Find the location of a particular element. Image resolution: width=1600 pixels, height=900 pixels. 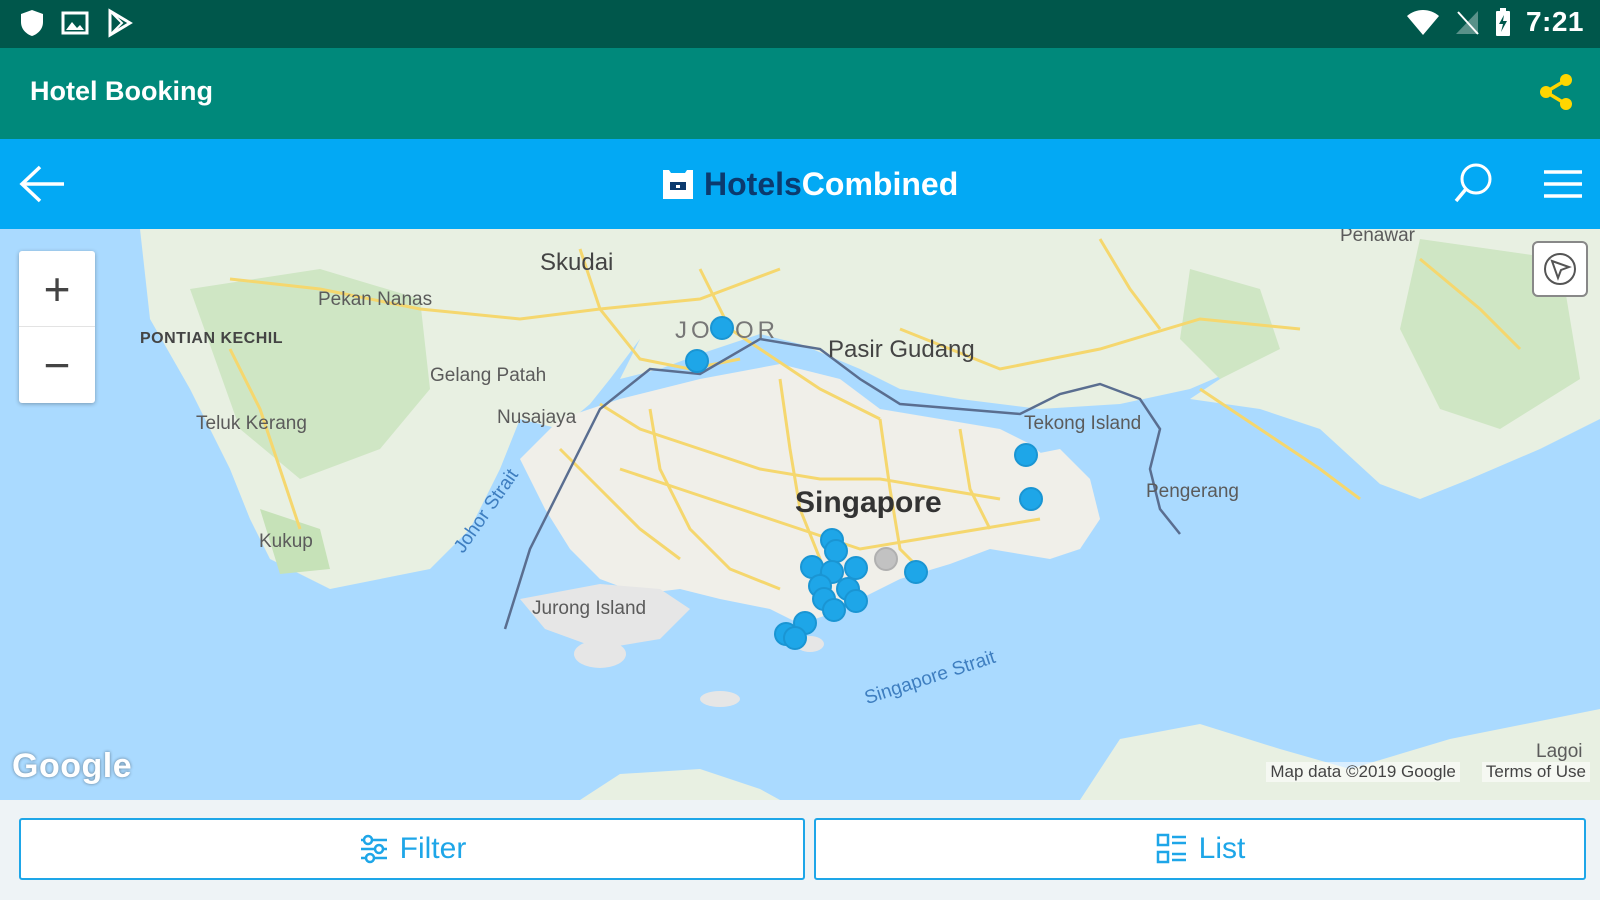

share-icon is located at coordinates (1556, 92).